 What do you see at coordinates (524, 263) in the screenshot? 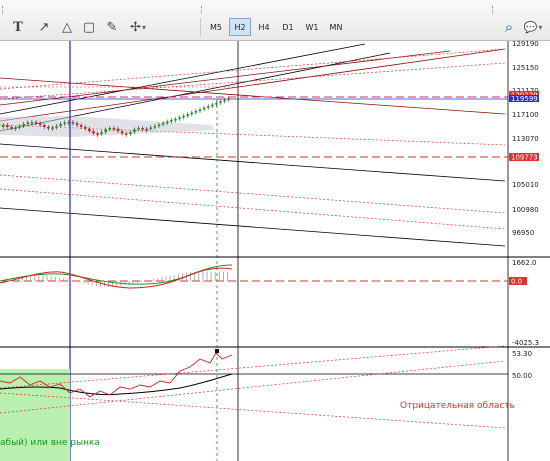
I see `macd-top-label: 1662.0` at bounding box center [524, 263].